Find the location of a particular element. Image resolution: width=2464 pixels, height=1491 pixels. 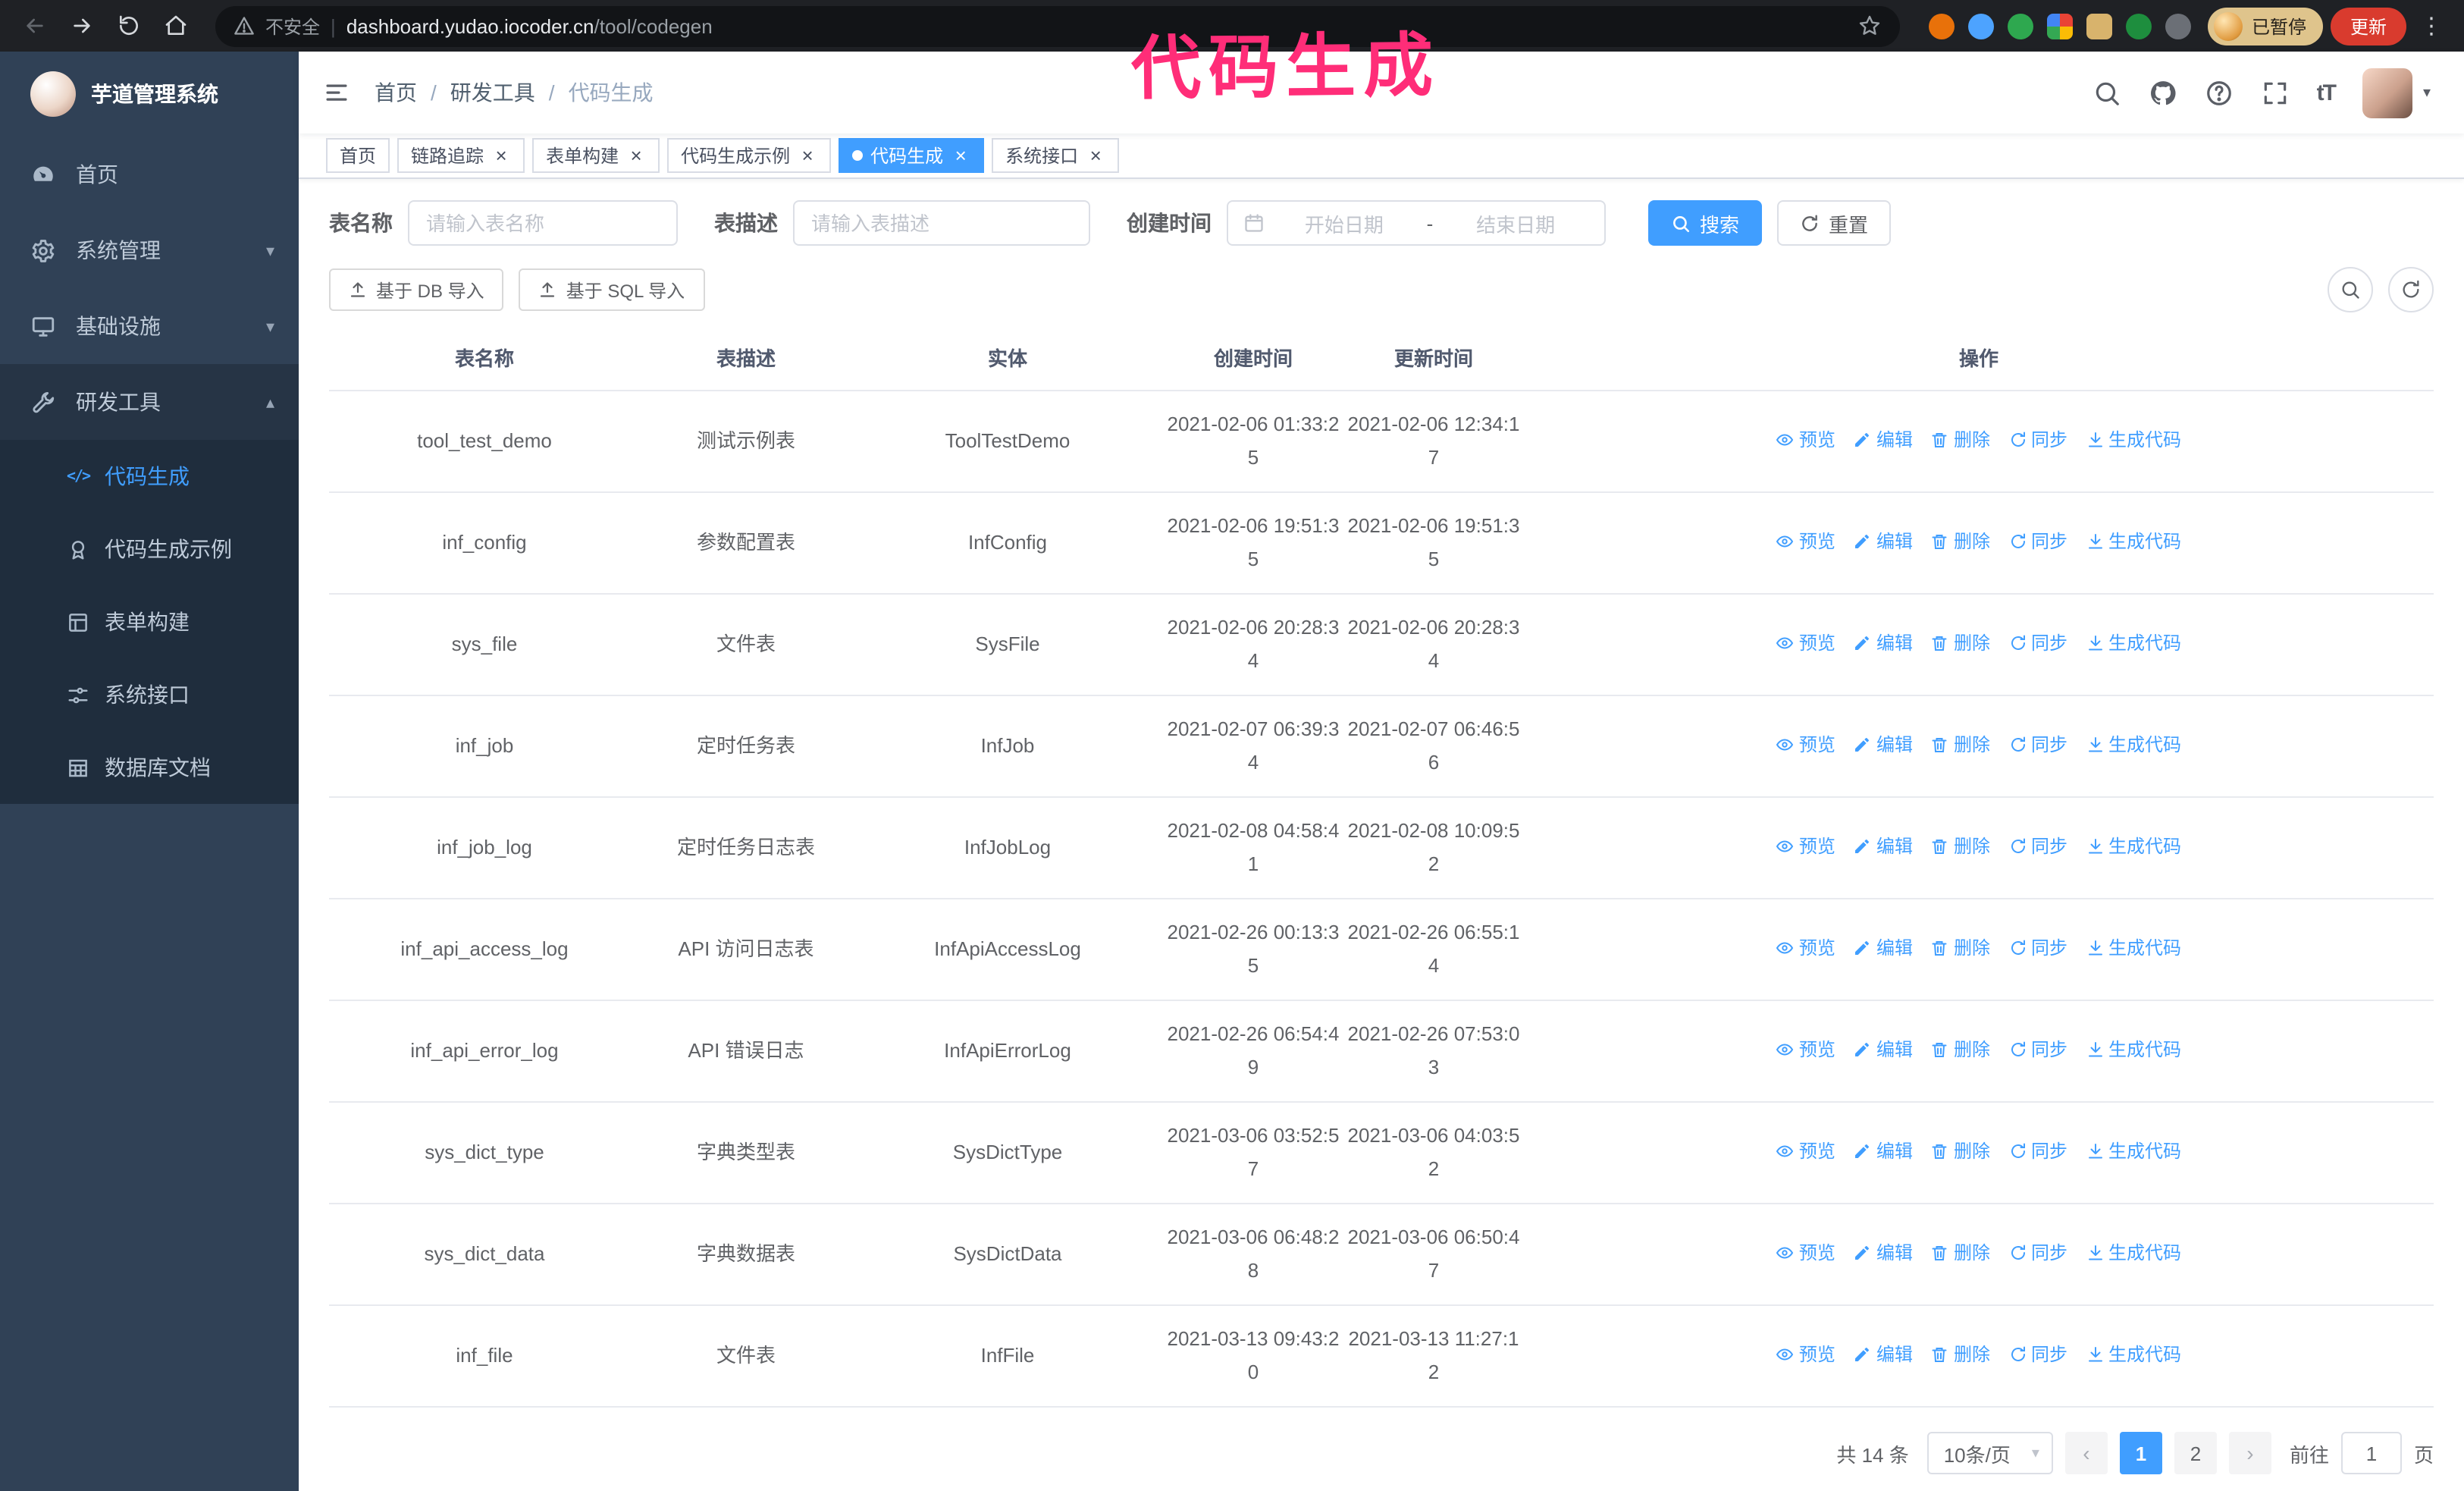

toggle-search-button is located at coordinates (2350, 289).